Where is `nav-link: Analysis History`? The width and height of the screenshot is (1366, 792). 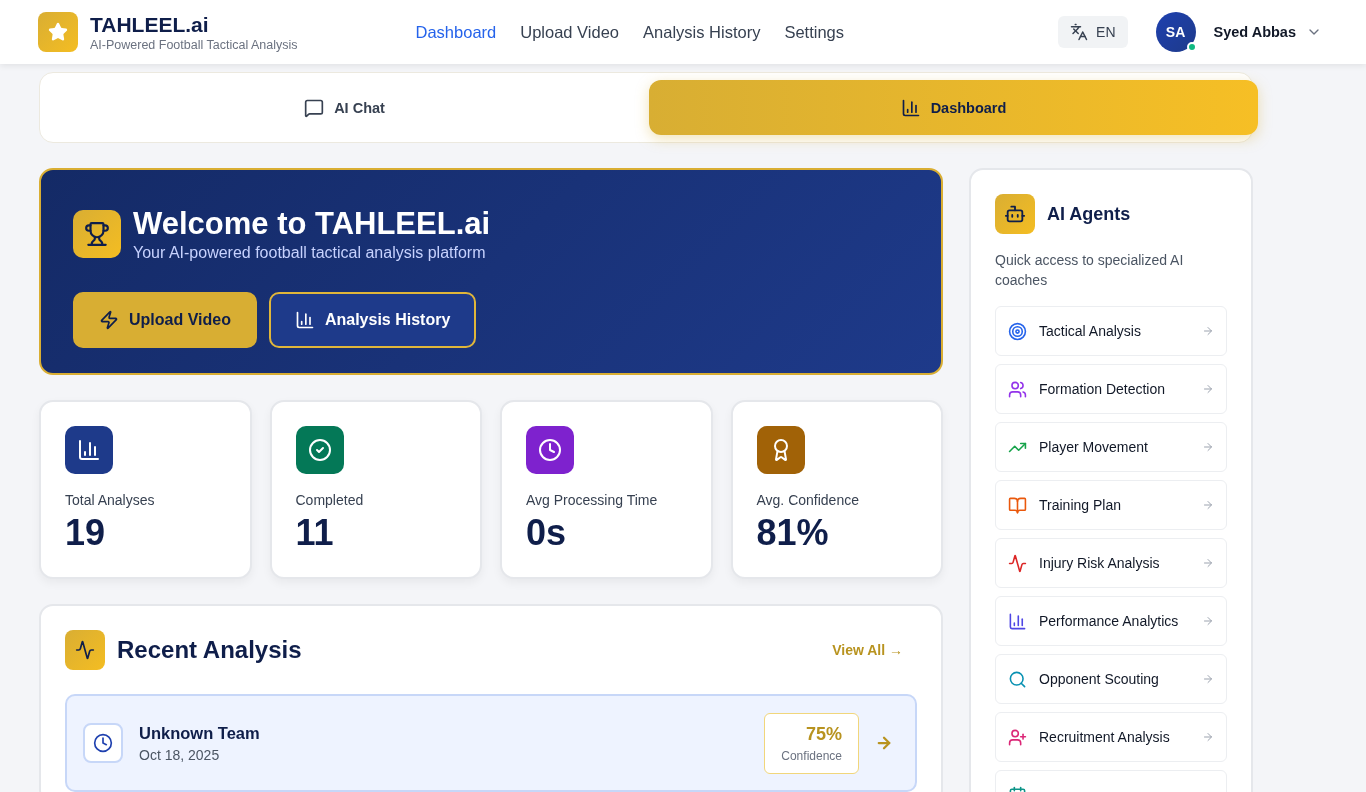 nav-link: Analysis History is located at coordinates (702, 32).